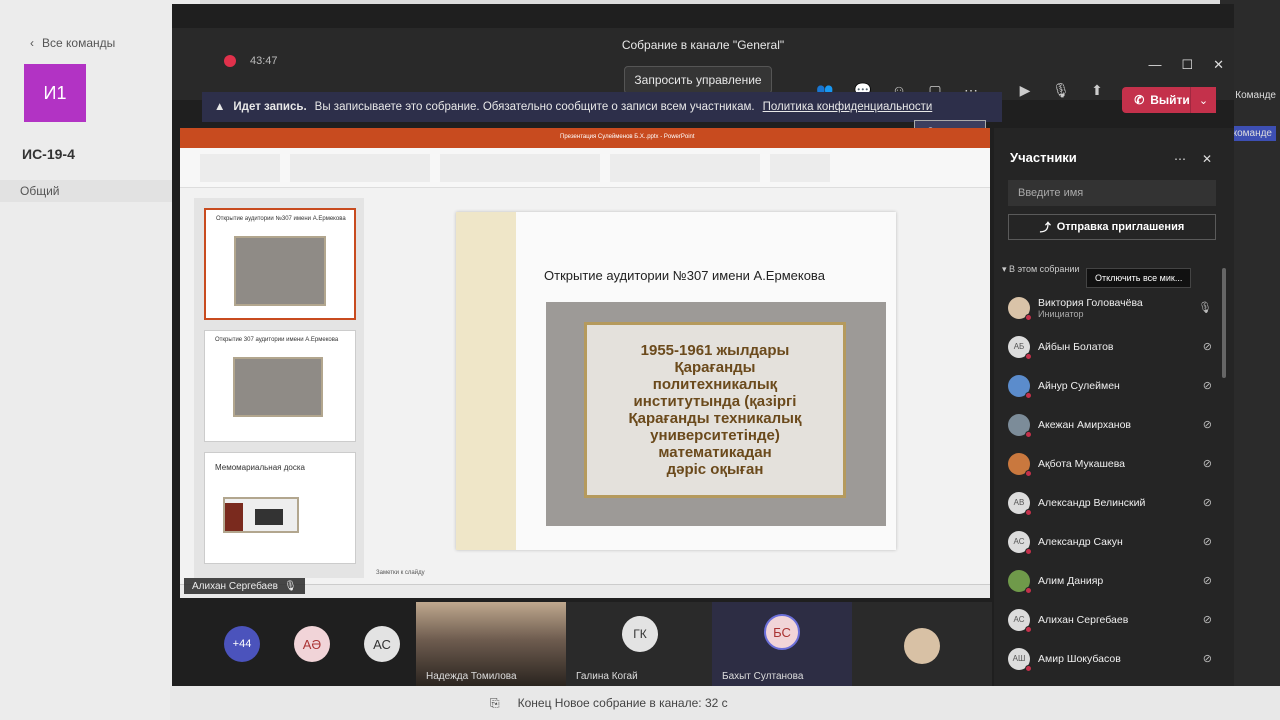 This screenshot has width=1280, height=720. What do you see at coordinates (32, 43) in the screenshot?
I see `chevron-left-icon: ‹` at bounding box center [32, 43].